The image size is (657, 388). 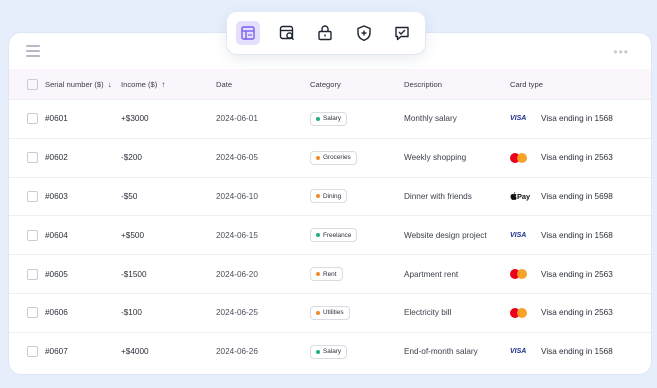 What do you see at coordinates (333, 157) in the screenshot?
I see `category-badge: Groceries` at bounding box center [333, 157].